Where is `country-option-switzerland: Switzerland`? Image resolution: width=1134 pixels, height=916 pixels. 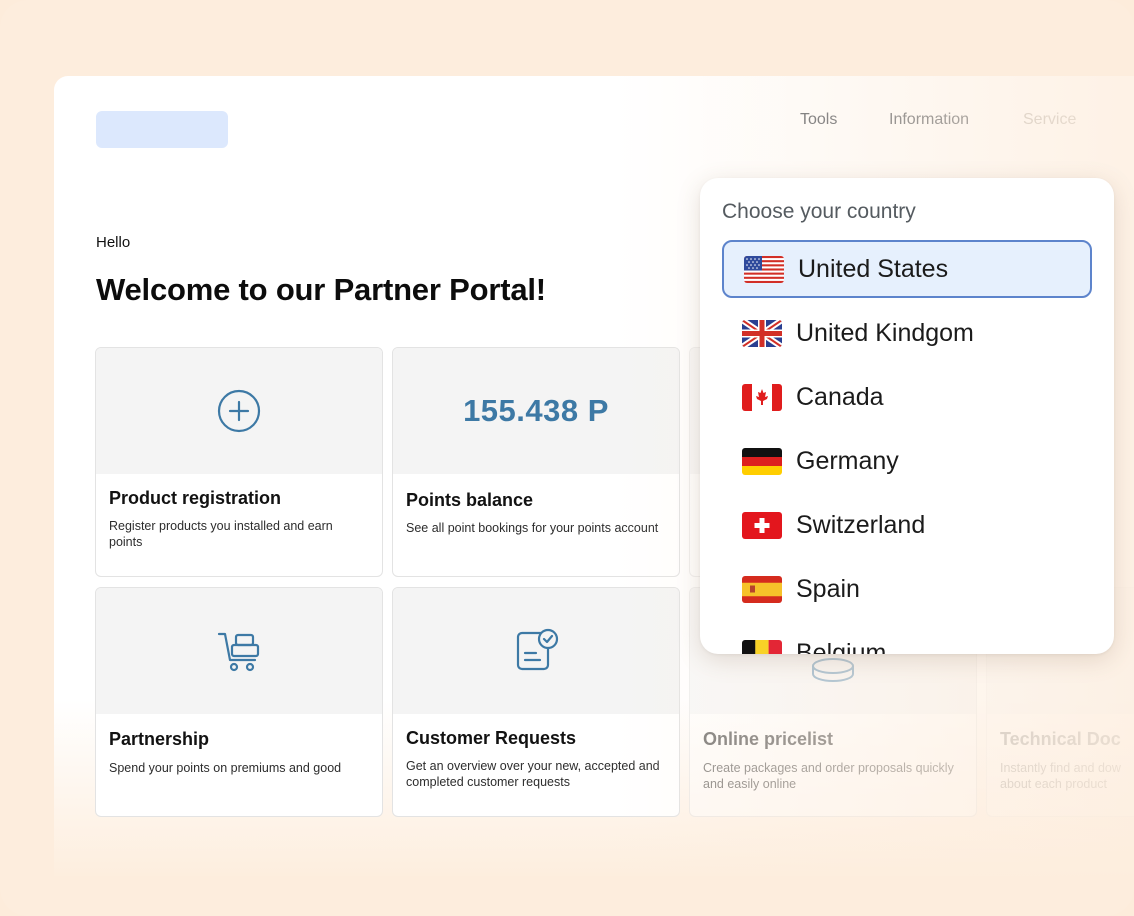
country-option-switzerland: Switzerland is located at coordinates (907, 525).